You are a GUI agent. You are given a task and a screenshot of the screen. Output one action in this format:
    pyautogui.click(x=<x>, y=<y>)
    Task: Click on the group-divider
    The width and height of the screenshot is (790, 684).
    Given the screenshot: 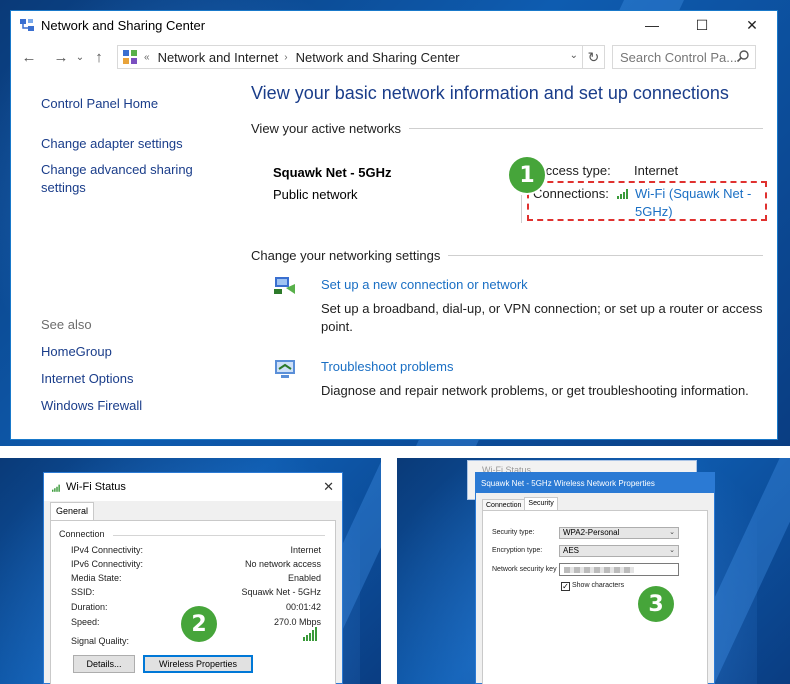 What is the action you would take?
    pyautogui.click(x=219, y=535)
    